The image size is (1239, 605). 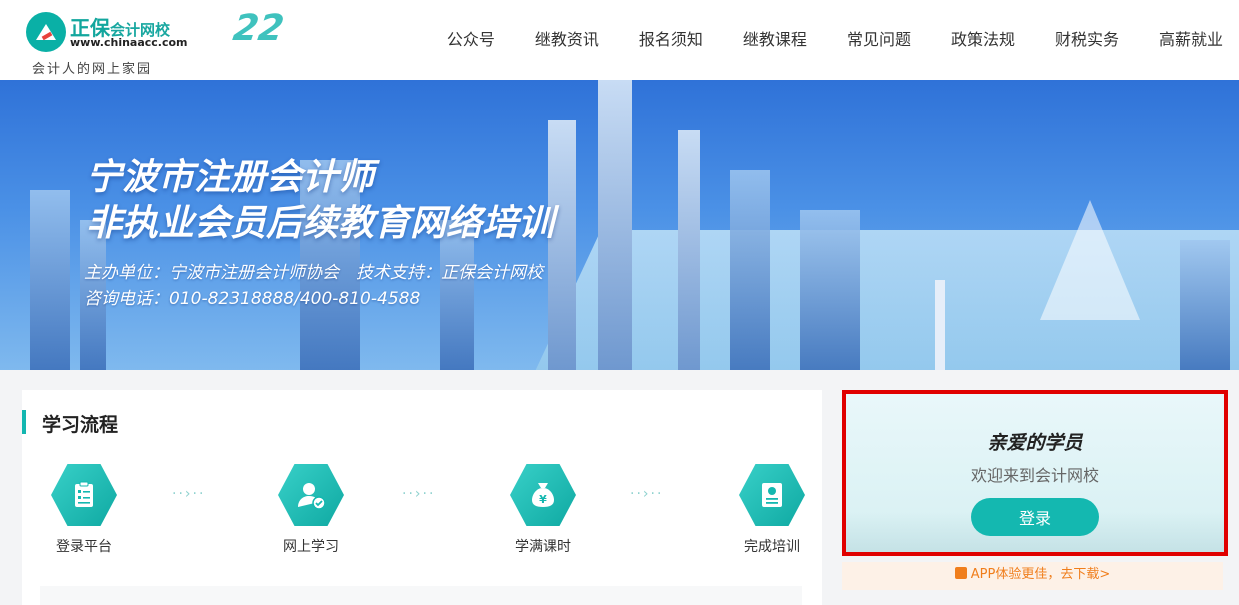 What do you see at coordinates (775, 38) in the screenshot?
I see `nav-item-courses: 继教课程` at bounding box center [775, 38].